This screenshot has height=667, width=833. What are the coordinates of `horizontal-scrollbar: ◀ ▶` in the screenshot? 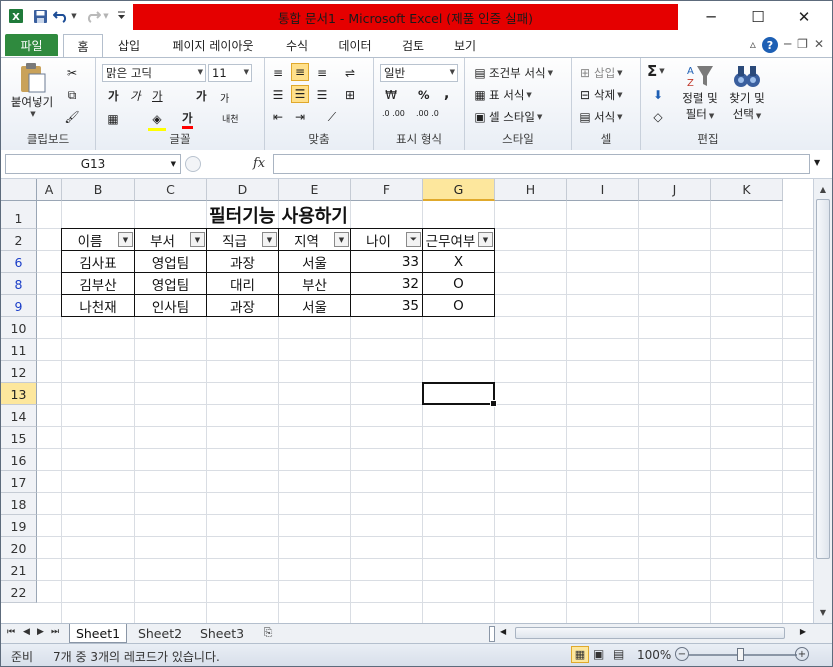 It's located at (653, 633).